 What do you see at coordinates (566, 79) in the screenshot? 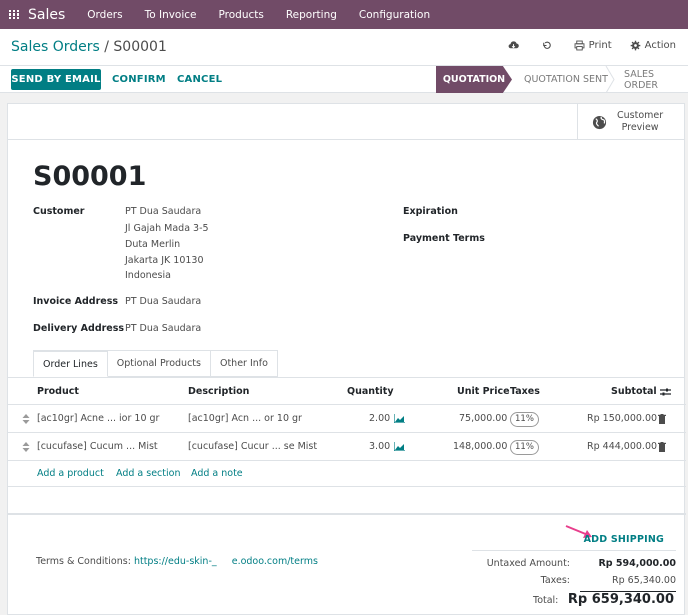
I see `stage-quotation-sent: QUOTATION SENT` at bounding box center [566, 79].